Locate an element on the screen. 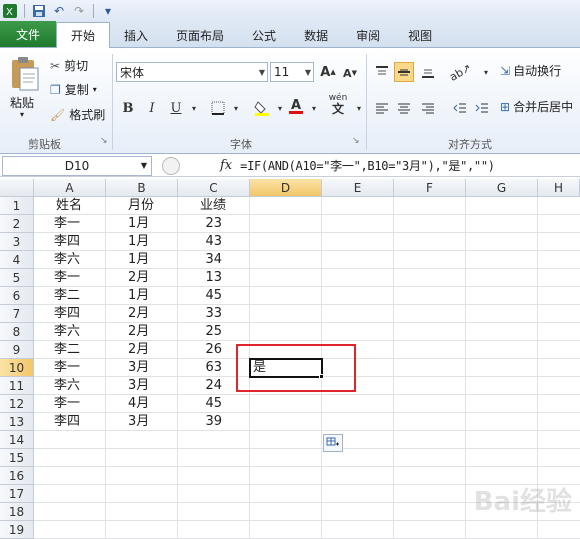 The image size is (580, 539). font-size-select: 11 ▼ is located at coordinates (292, 72).